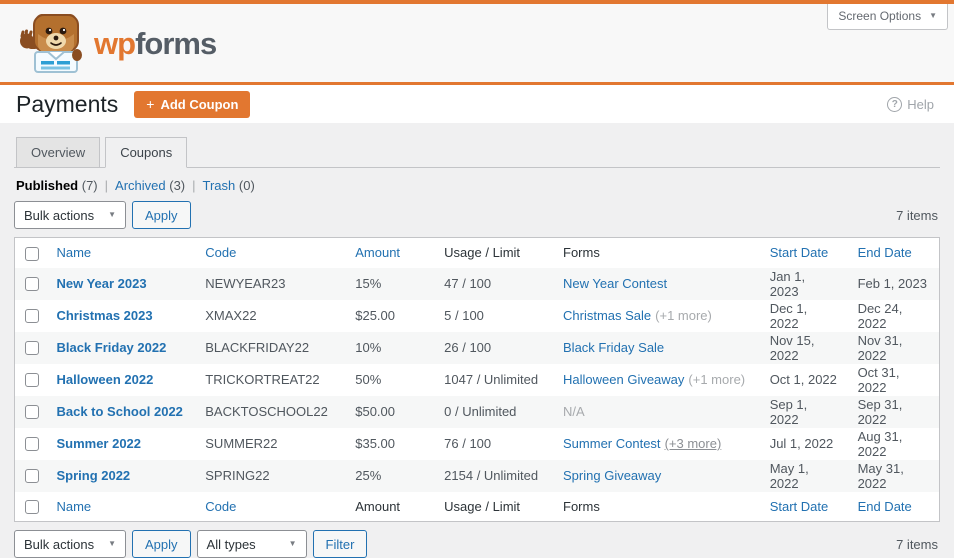 Image resolution: width=954 pixels, height=558 pixels. I want to click on coupon-code: SPRING22, so click(237, 475).